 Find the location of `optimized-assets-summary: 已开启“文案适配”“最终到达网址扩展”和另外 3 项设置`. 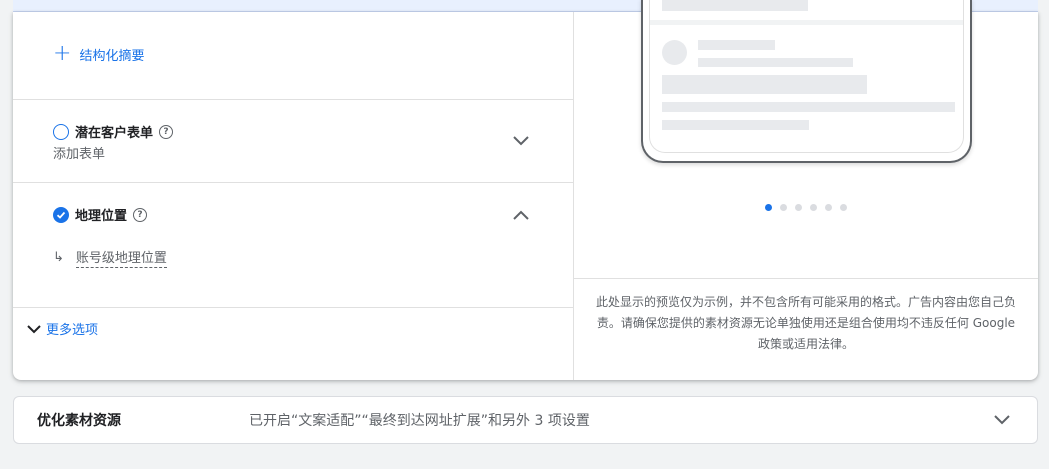

optimized-assets-summary: 已开启“文案适配”“最终到达网址扩展”和另外 3 项设置 is located at coordinates (419, 421).